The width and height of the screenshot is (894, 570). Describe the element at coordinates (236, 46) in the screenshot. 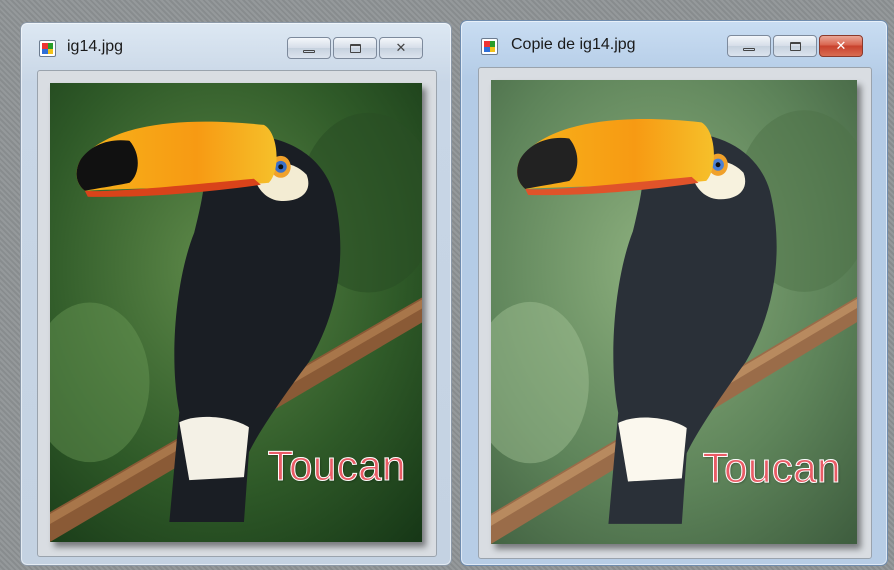

I see `title-bar: ig14.jpg ✕` at that location.